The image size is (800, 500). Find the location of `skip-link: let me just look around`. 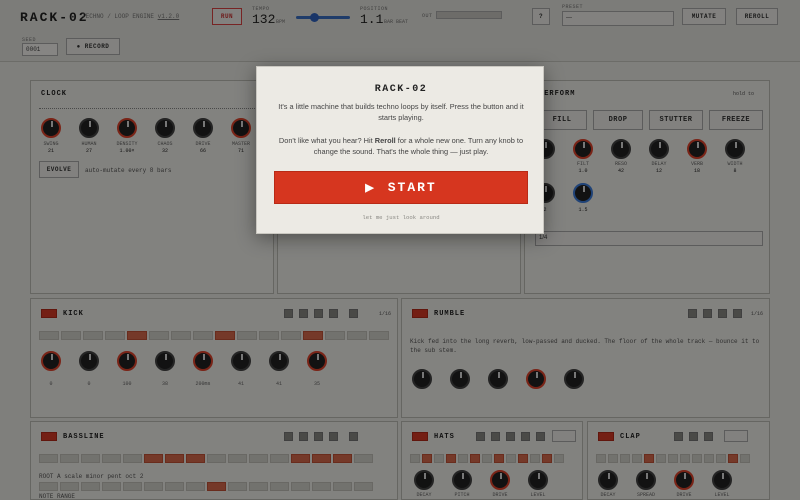

skip-link: let me just look around is located at coordinates (401, 217).